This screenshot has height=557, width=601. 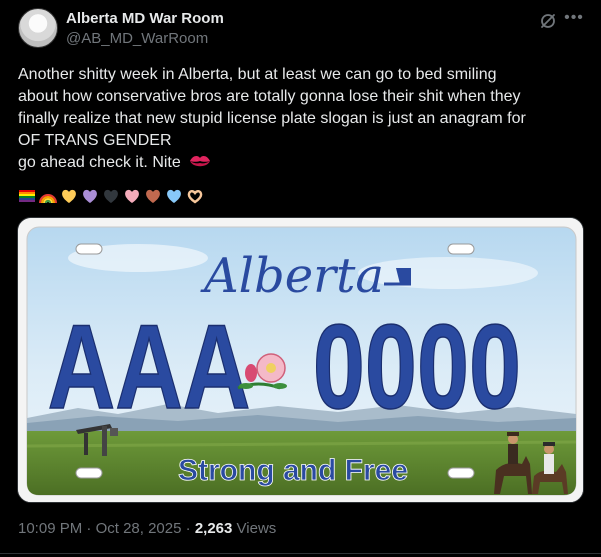 What do you see at coordinates (303, 163) in the screenshot?
I see `tweet-line-last: go ahead check it. Nite` at bounding box center [303, 163].